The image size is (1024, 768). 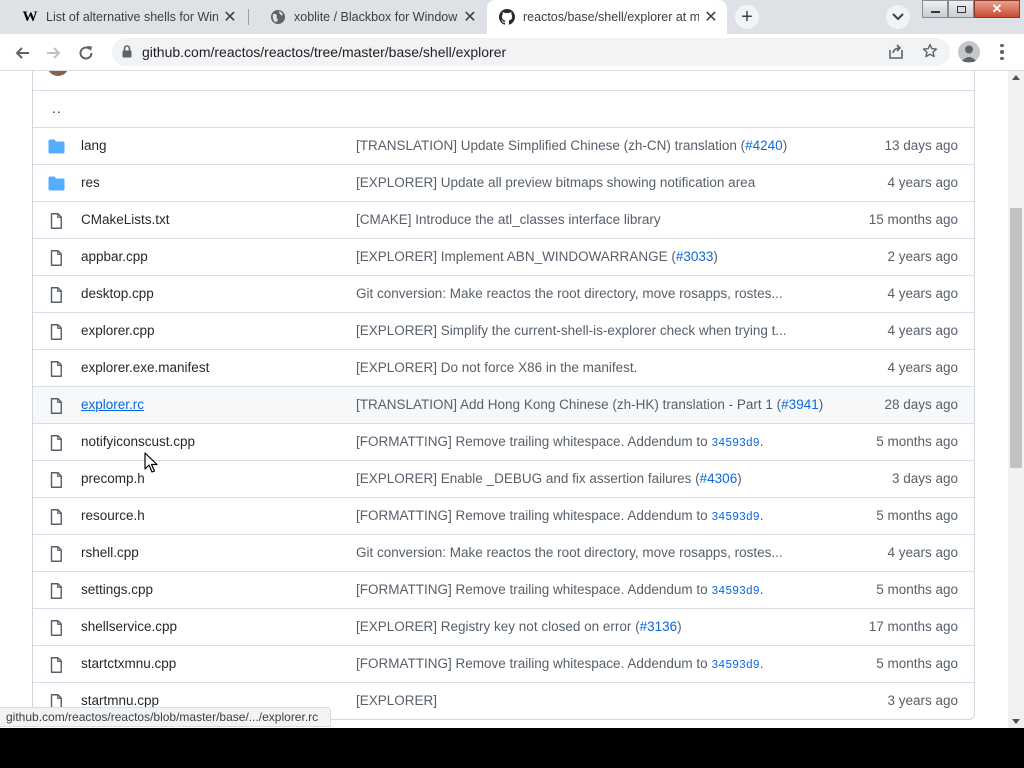 What do you see at coordinates (922, 256) in the screenshot?
I see `commit-age: 2 years ago` at bounding box center [922, 256].